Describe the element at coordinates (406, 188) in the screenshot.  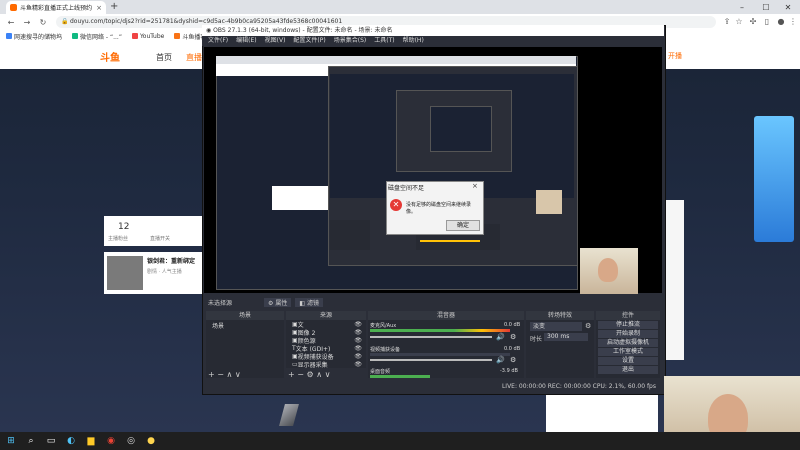
I see `dialog-title: 磁盘空间不足` at that location.